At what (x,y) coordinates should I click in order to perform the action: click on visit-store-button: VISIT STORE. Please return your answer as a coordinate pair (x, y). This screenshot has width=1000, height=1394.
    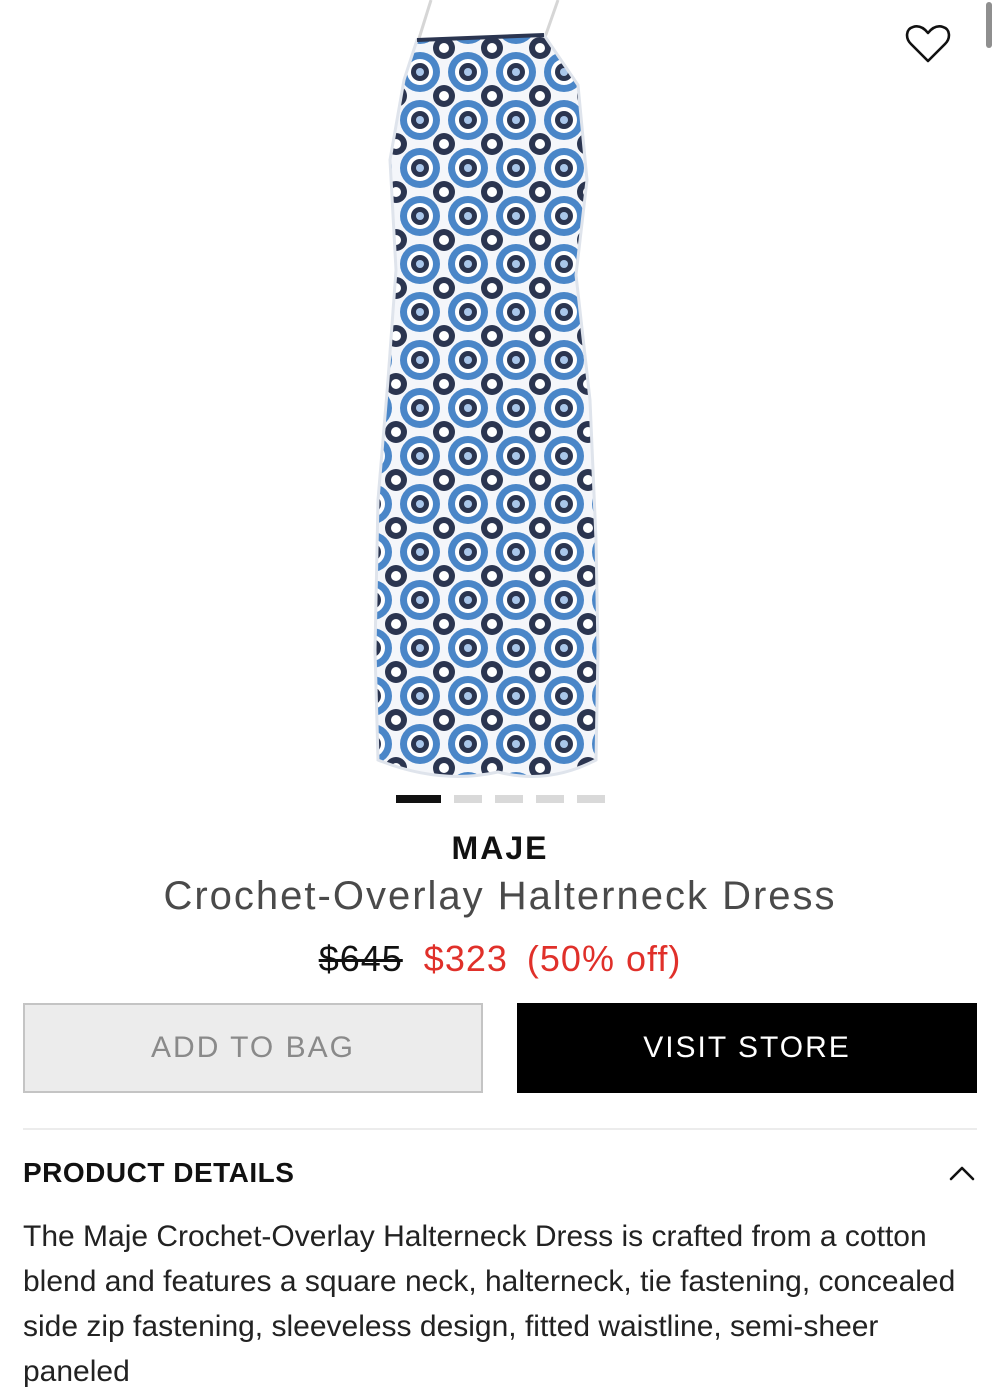
    Looking at the image, I should click on (747, 1048).